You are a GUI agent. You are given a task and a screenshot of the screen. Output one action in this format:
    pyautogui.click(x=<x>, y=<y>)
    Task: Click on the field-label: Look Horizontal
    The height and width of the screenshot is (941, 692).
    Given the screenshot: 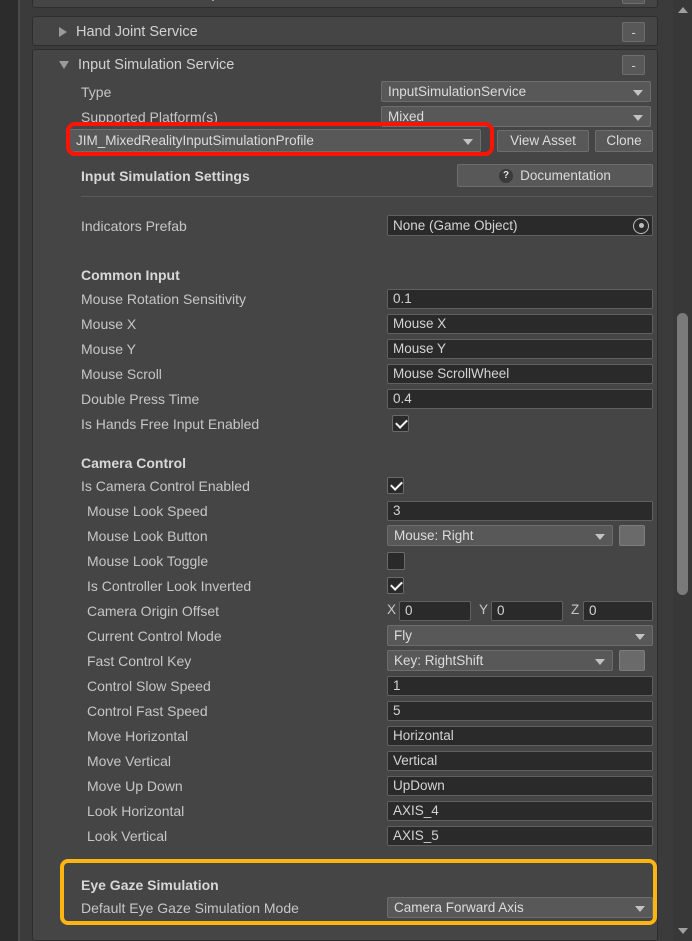 What is the action you would take?
    pyautogui.click(x=136, y=810)
    